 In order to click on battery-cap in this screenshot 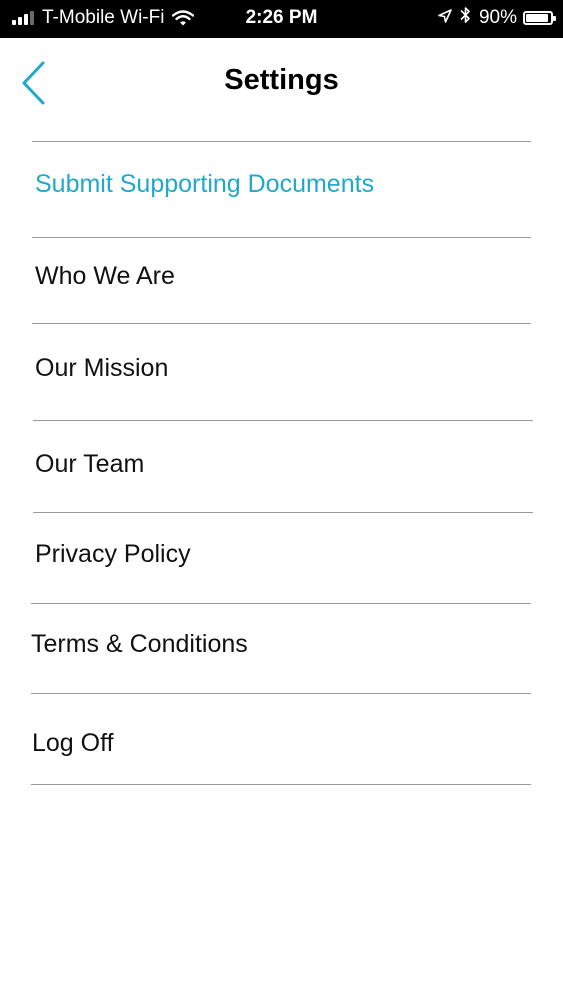, I will do `click(554, 18)`.